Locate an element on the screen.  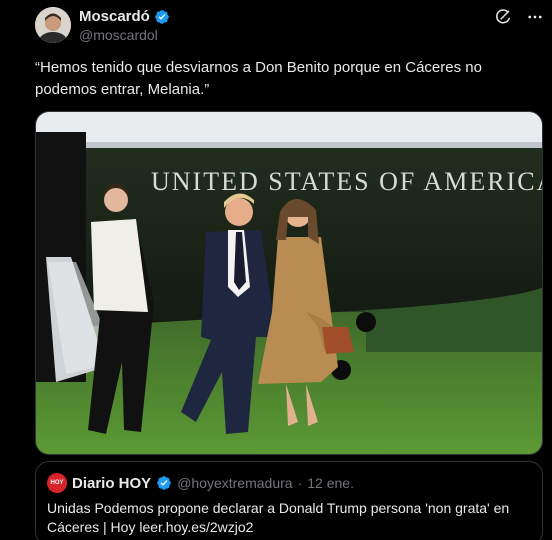
author-display-name: Moscardó is located at coordinates (114, 16).